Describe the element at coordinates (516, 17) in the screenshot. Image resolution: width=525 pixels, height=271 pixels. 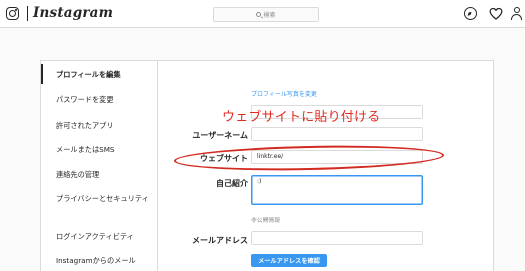
I see `profile-icon-body` at that location.